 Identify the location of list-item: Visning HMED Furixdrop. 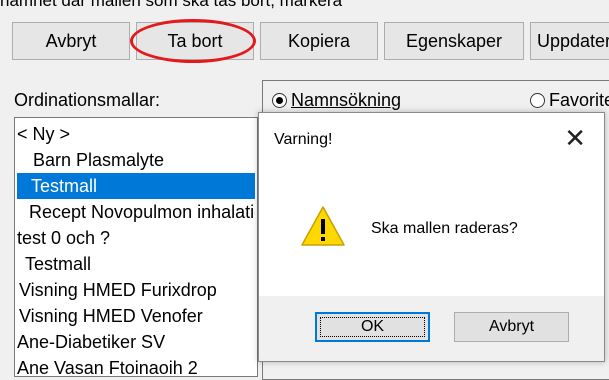
(136, 290).